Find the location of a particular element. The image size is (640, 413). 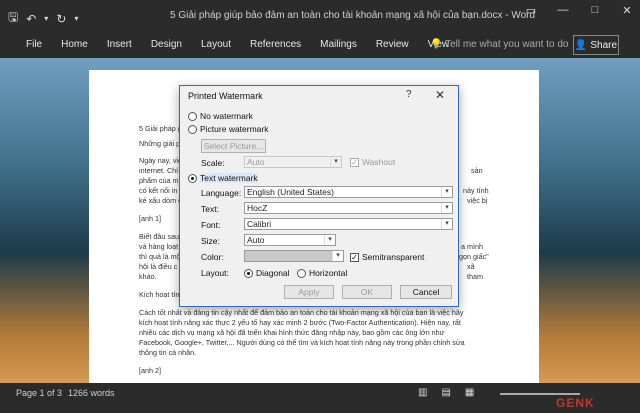

apply-button: Apply is located at coordinates (309, 292).